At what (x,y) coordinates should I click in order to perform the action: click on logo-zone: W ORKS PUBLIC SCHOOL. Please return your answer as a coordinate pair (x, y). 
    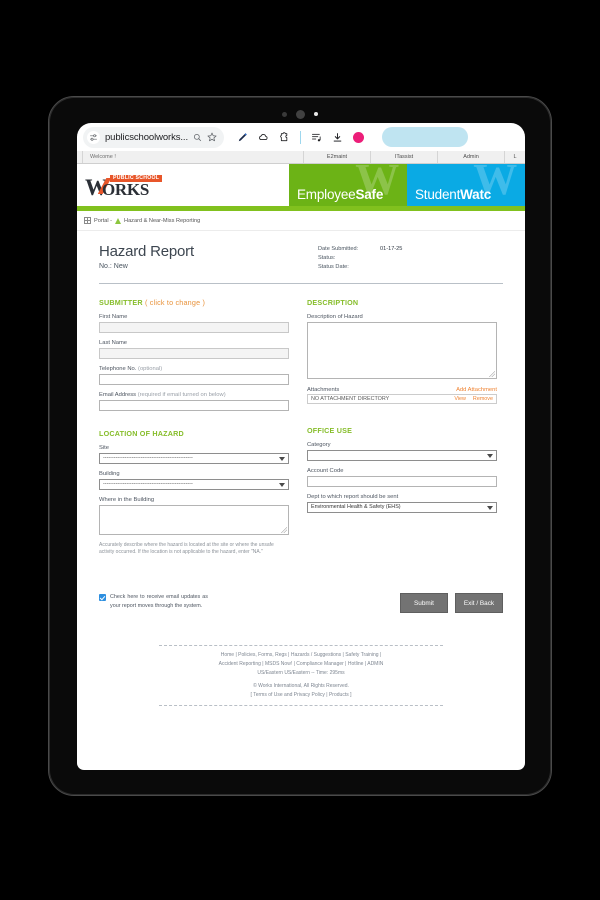
    Looking at the image, I should click on (183, 185).